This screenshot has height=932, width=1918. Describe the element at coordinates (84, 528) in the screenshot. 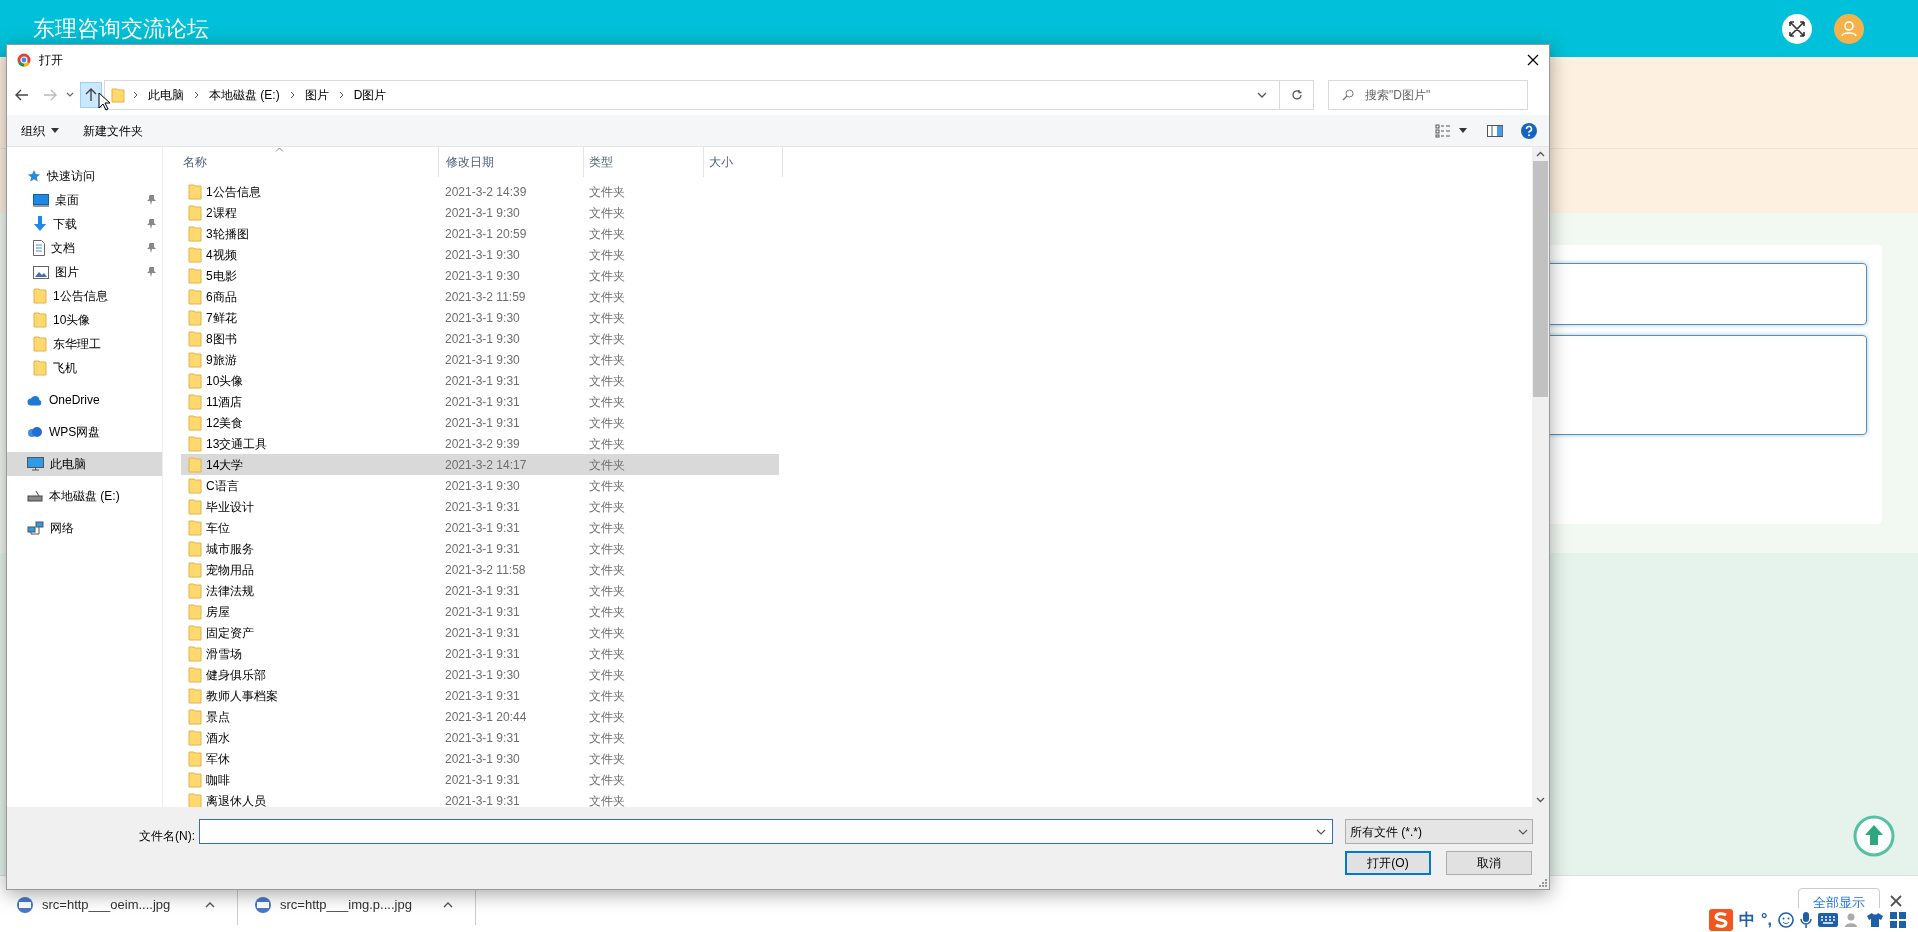

I see `sidebar-item: 网络` at that location.